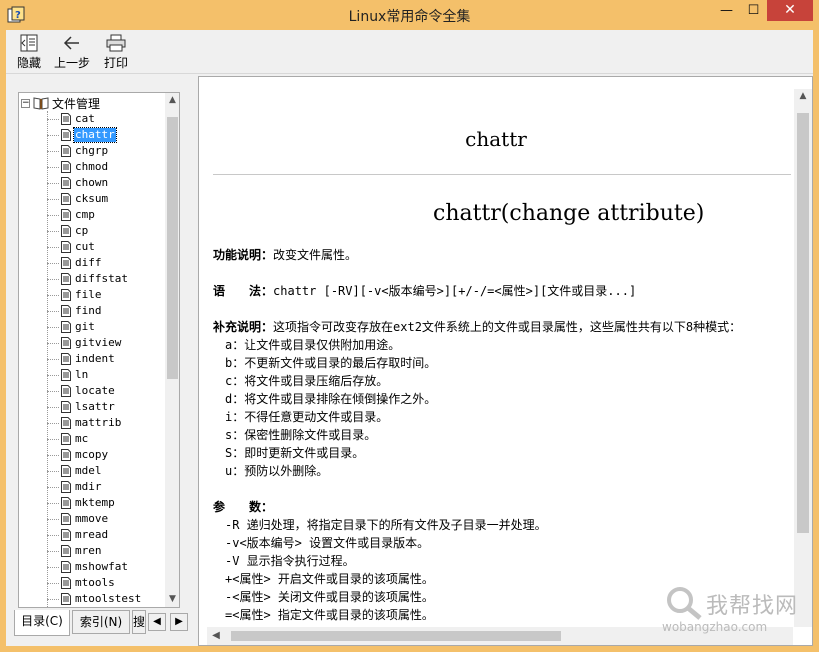 The width and height of the screenshot is (819, 652). Describe the element at coordinates (790, 10) in the screenshot. I see `close-button: ✕` at that location.